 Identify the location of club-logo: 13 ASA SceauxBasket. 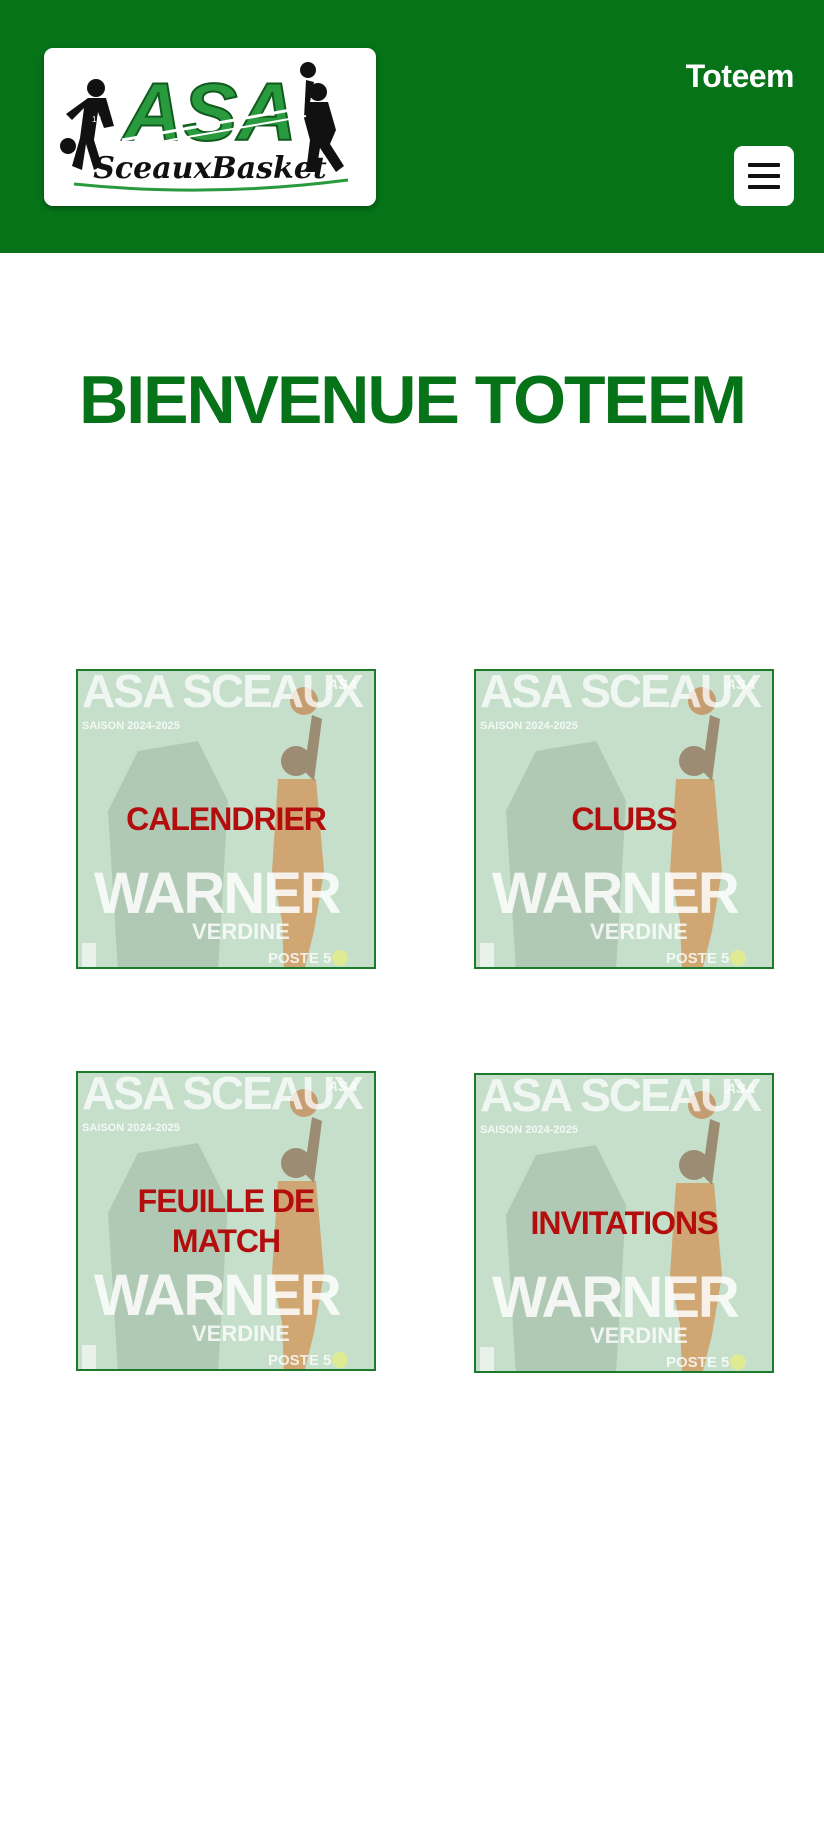
(210, 127).